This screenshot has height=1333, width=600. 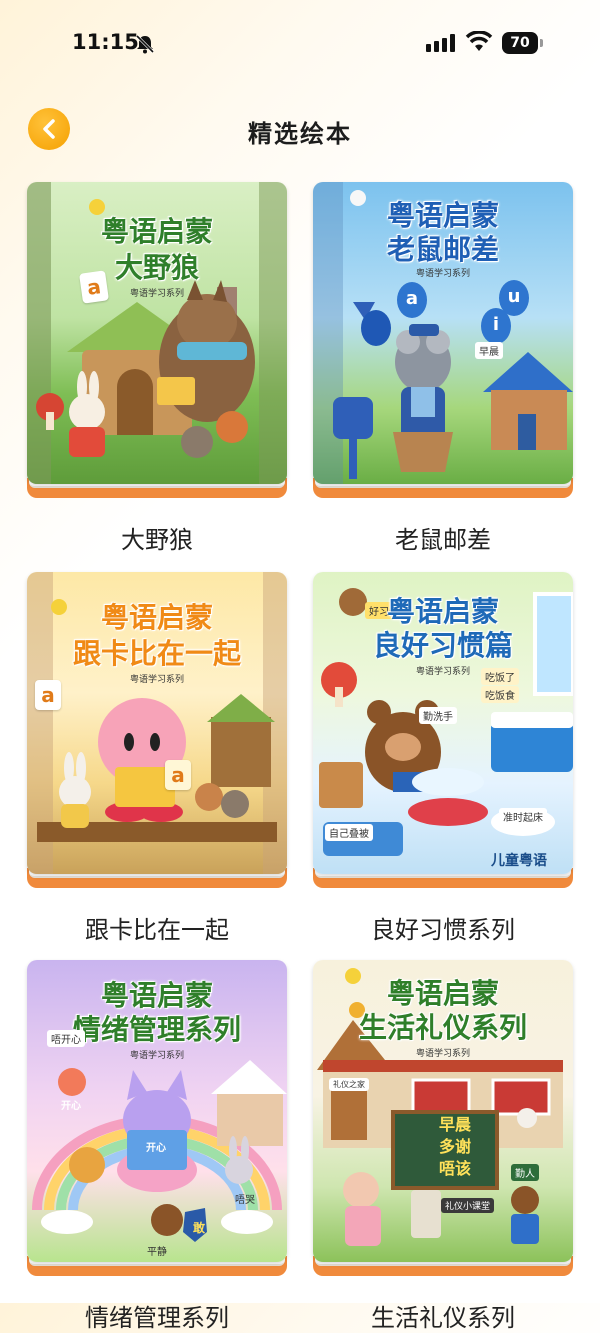 What do you see at coordinates (496, 326) in the screenshot?
I see `balloon-letter: i` at bounding box center [496, 326].